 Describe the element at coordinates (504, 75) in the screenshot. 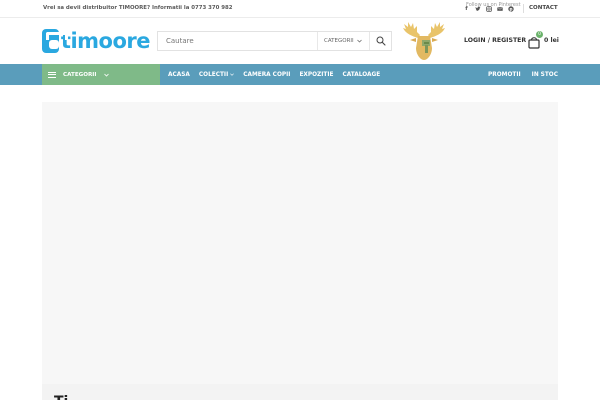

I see `nav-item-promotii: PROMOTII` at that location.